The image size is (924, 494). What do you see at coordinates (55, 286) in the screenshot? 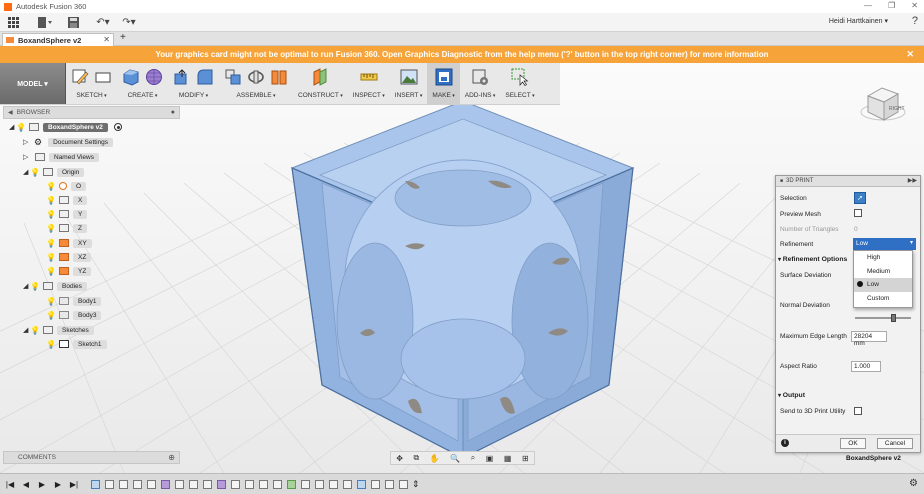
I see `tree-item-bodies: ◢ 💡 Bodies` at bounding box center [55, 286].